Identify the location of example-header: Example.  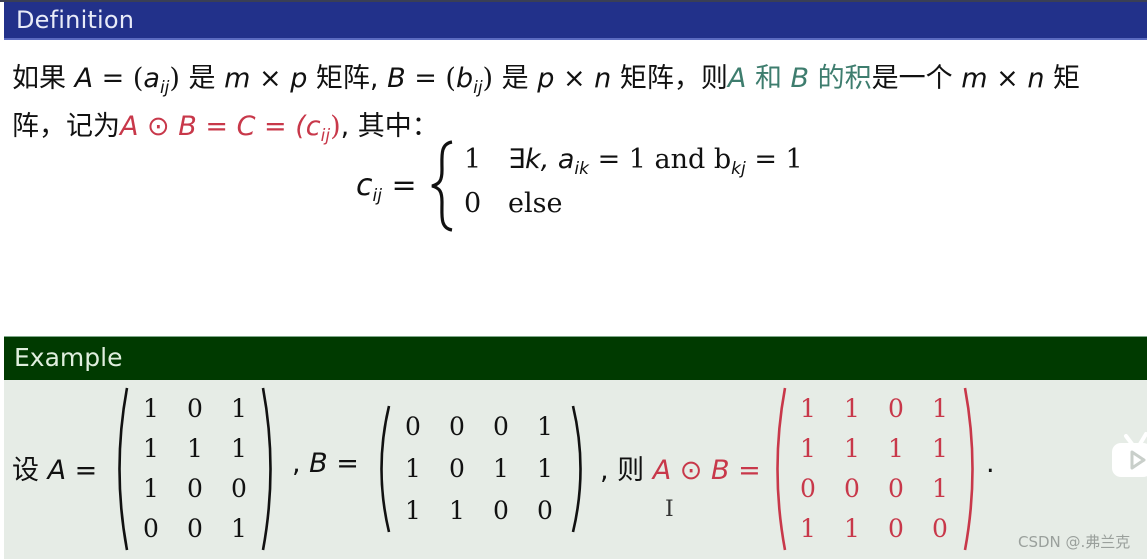
(575, 358).